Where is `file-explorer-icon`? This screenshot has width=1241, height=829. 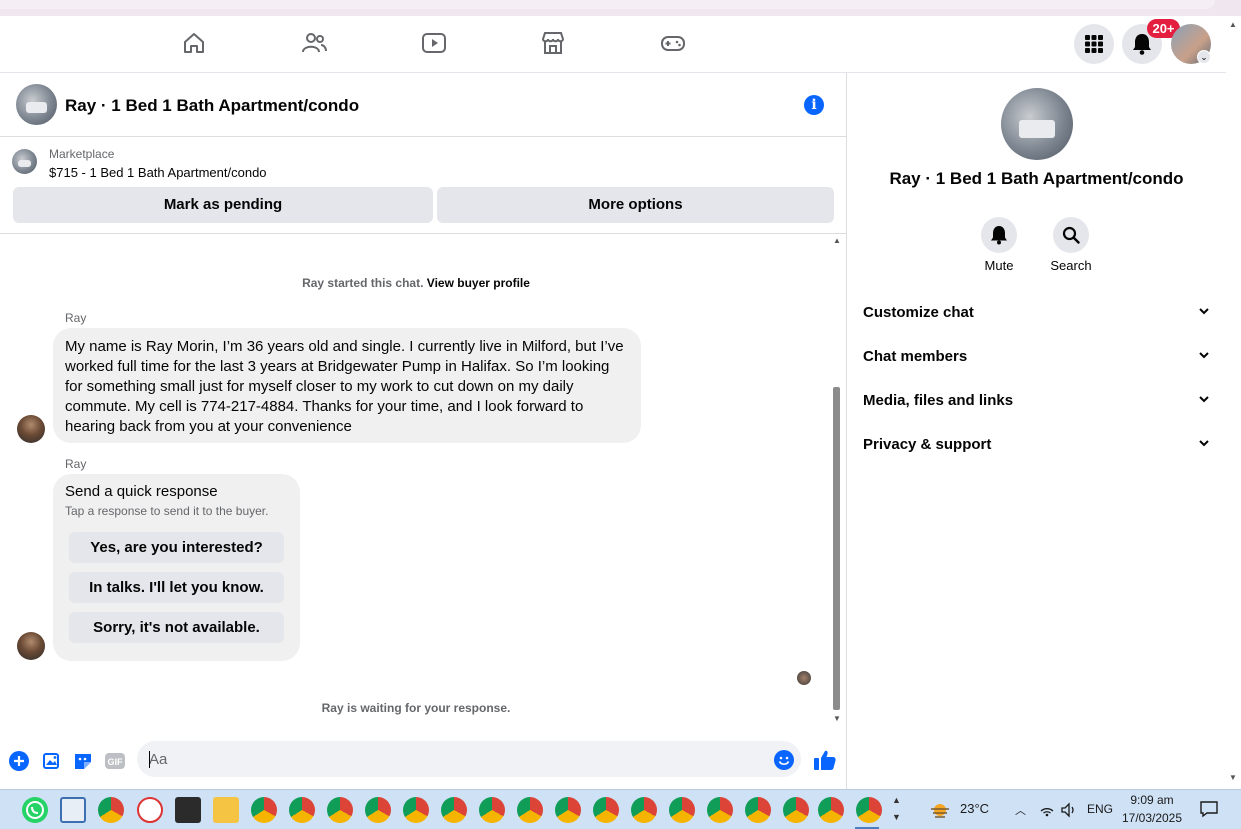 file-explorer-icon is located at coordinates (226, 810).